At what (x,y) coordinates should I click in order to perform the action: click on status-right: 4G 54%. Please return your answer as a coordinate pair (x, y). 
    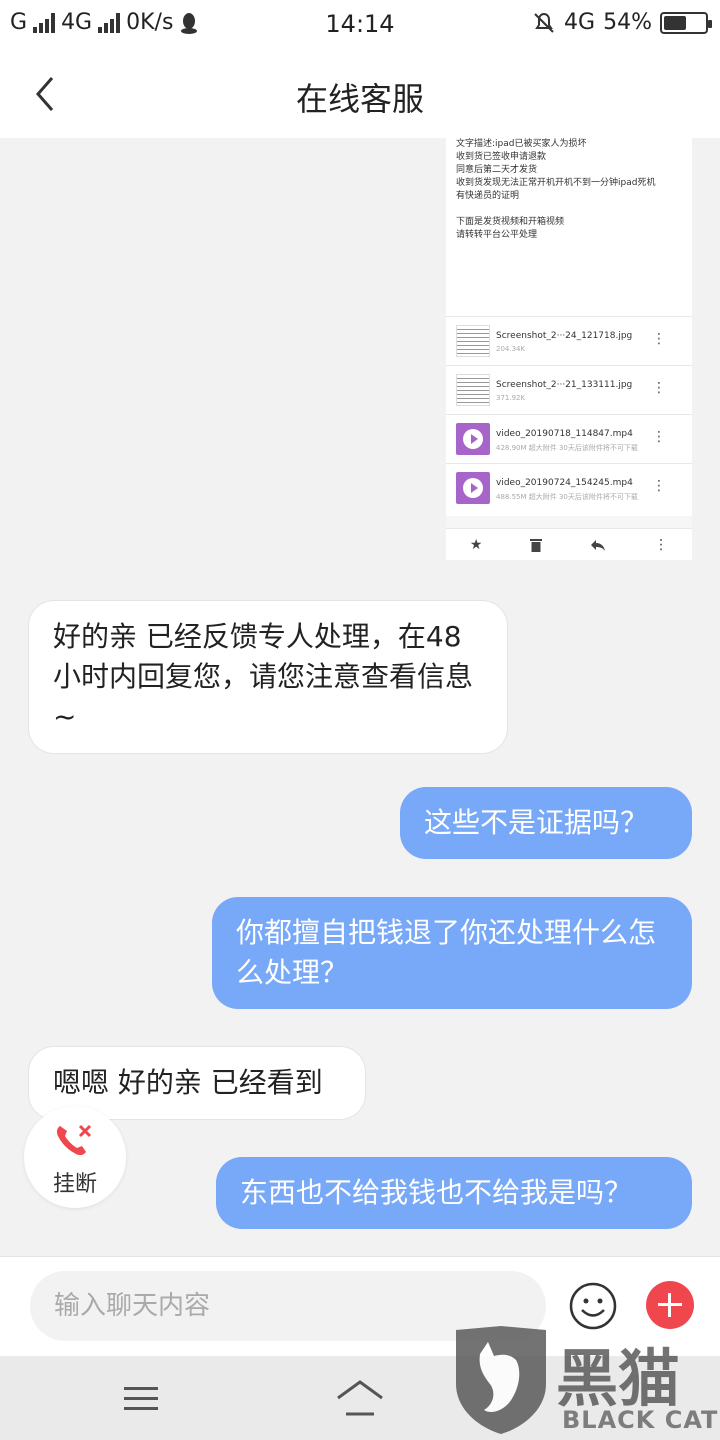
    Looking at the image, I should click on (622, 22).